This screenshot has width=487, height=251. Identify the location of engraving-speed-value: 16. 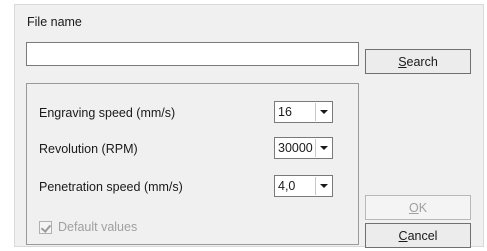
(285, 112).